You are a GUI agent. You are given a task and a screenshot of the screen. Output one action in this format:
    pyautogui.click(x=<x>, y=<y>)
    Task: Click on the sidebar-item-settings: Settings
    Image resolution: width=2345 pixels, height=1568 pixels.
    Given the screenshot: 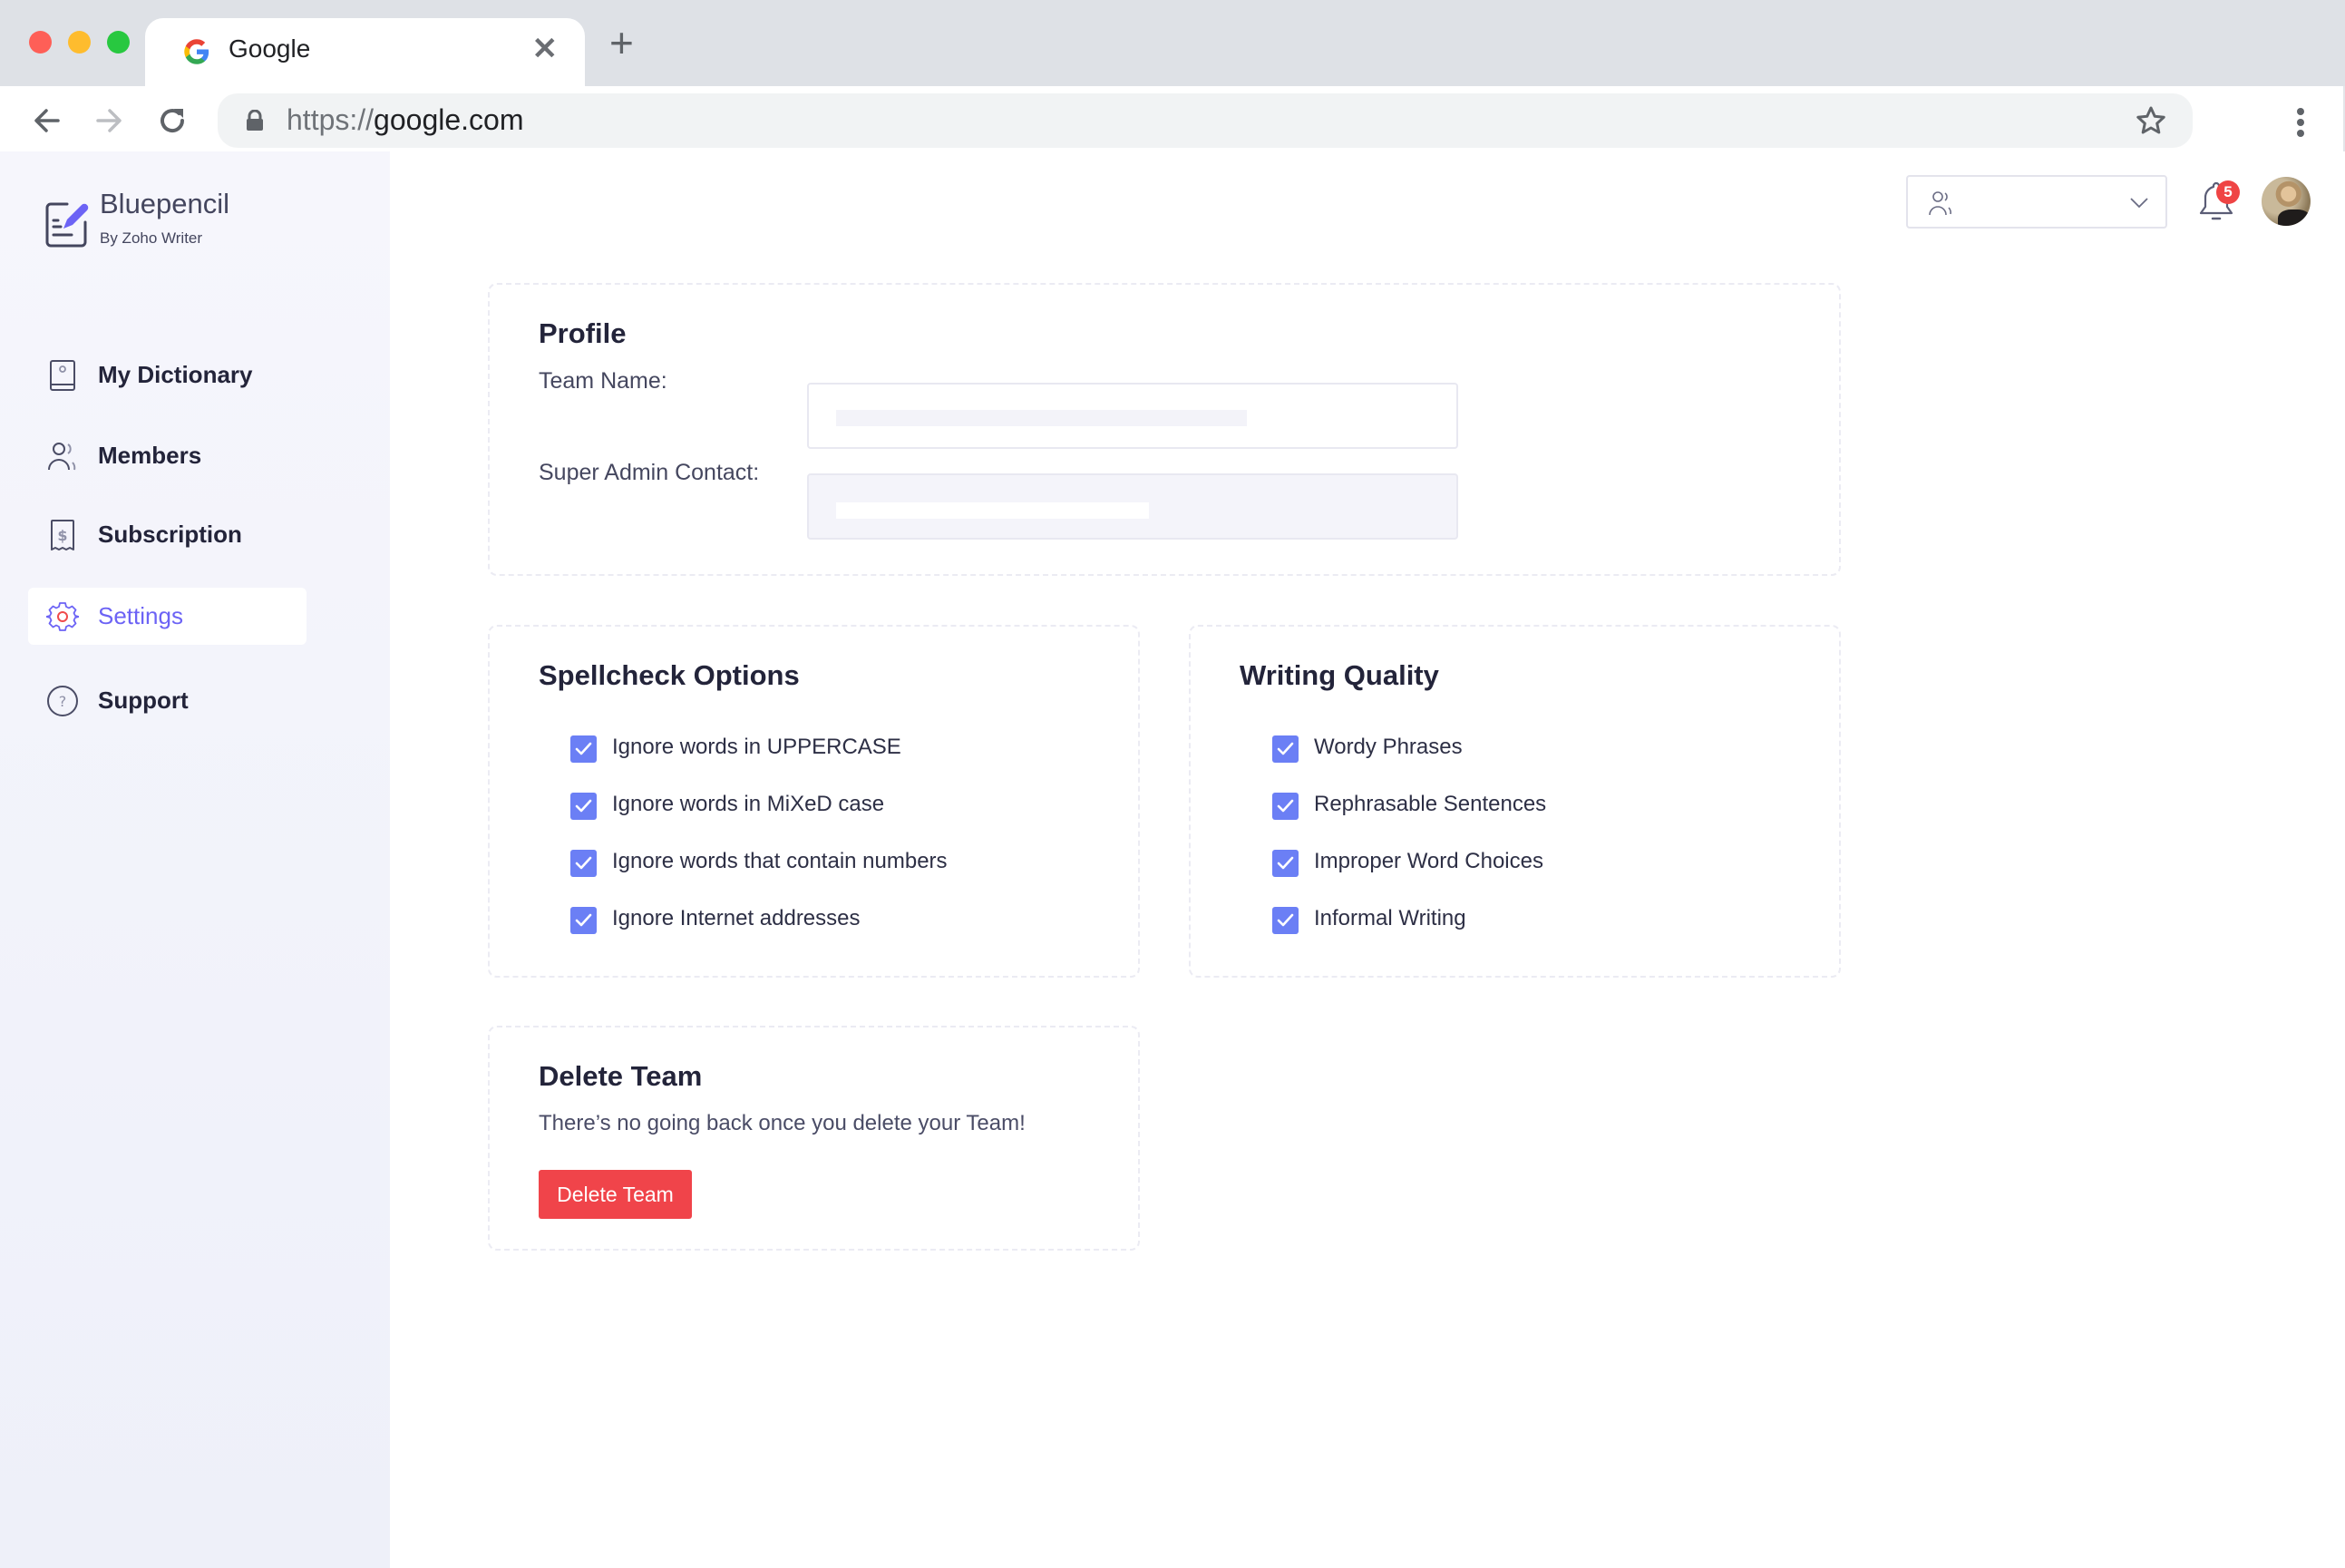 What is the action you would take?
    pyautogui.click(x=167, y=616)
    